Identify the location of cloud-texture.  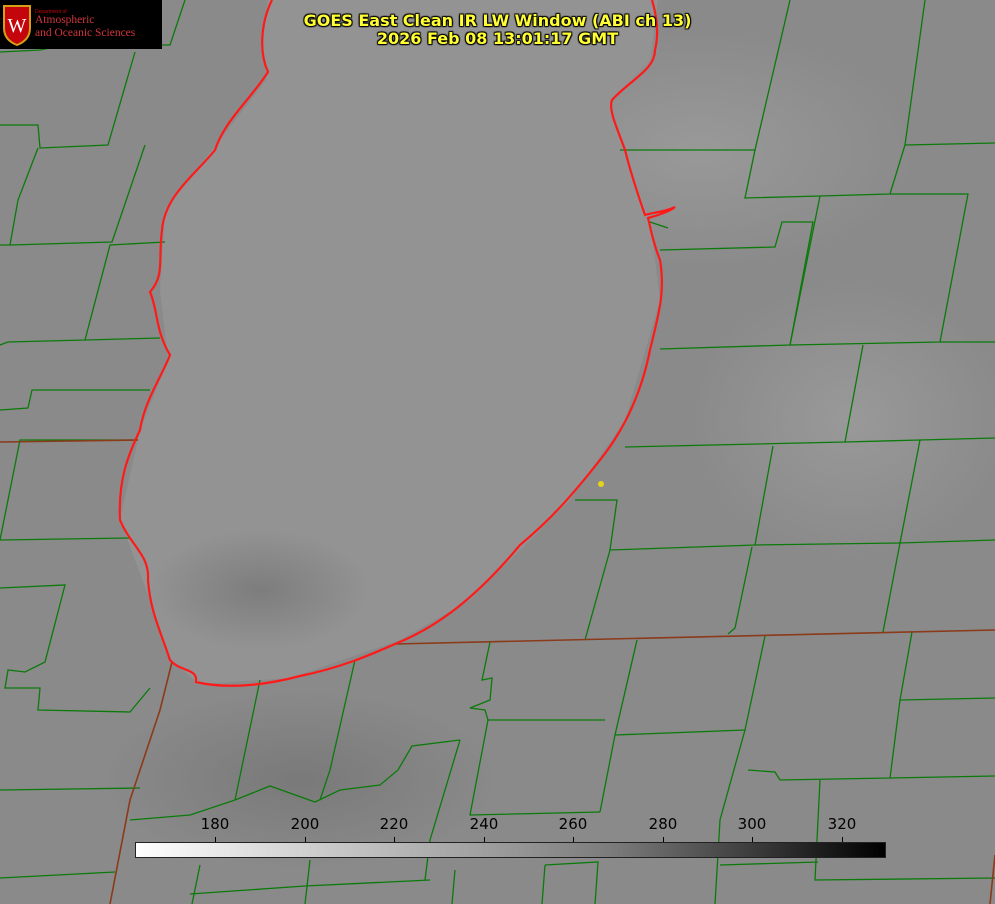
(842, 420).